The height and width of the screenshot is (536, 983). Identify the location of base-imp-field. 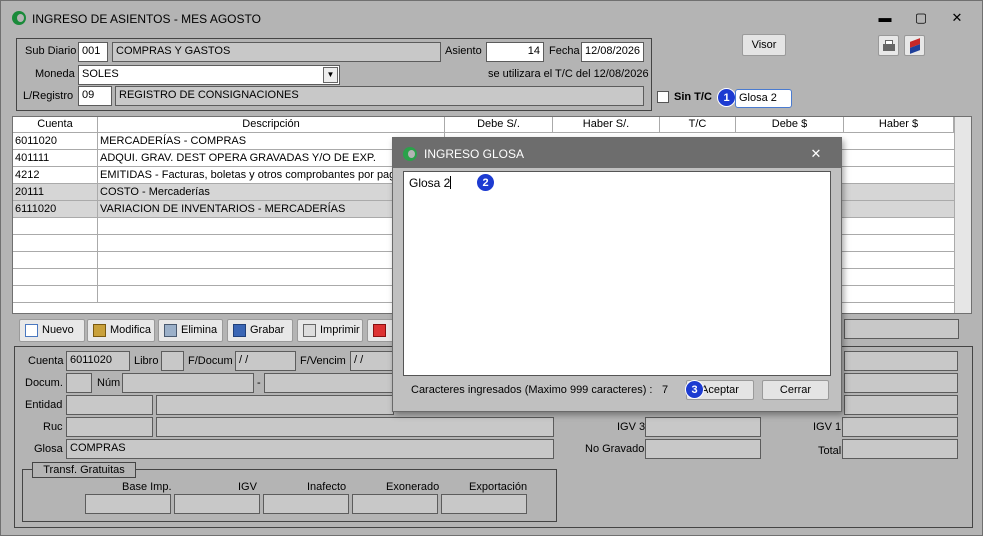
(128, 504).